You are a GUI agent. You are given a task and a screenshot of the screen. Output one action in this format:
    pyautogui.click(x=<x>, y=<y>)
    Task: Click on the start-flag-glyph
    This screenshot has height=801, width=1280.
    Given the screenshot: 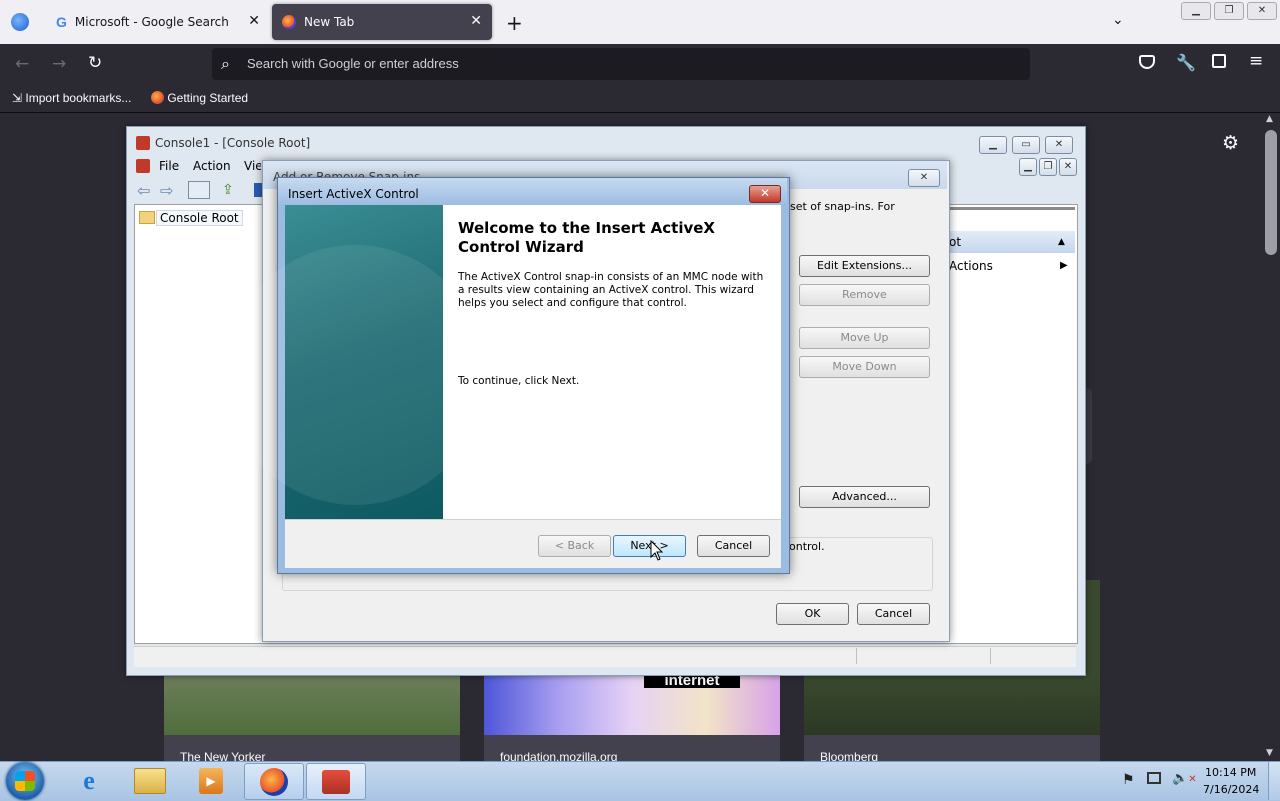 What is the action you would take?
    pyautogui.click(x=25, y=781)
    